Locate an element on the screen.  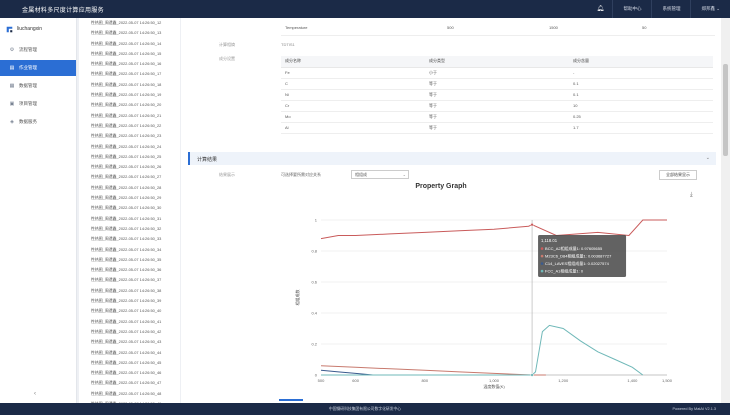
list-item: 性热图_周遗鑫_2022-05-07 14:26:50_37 is located at coordinates (129, 280).